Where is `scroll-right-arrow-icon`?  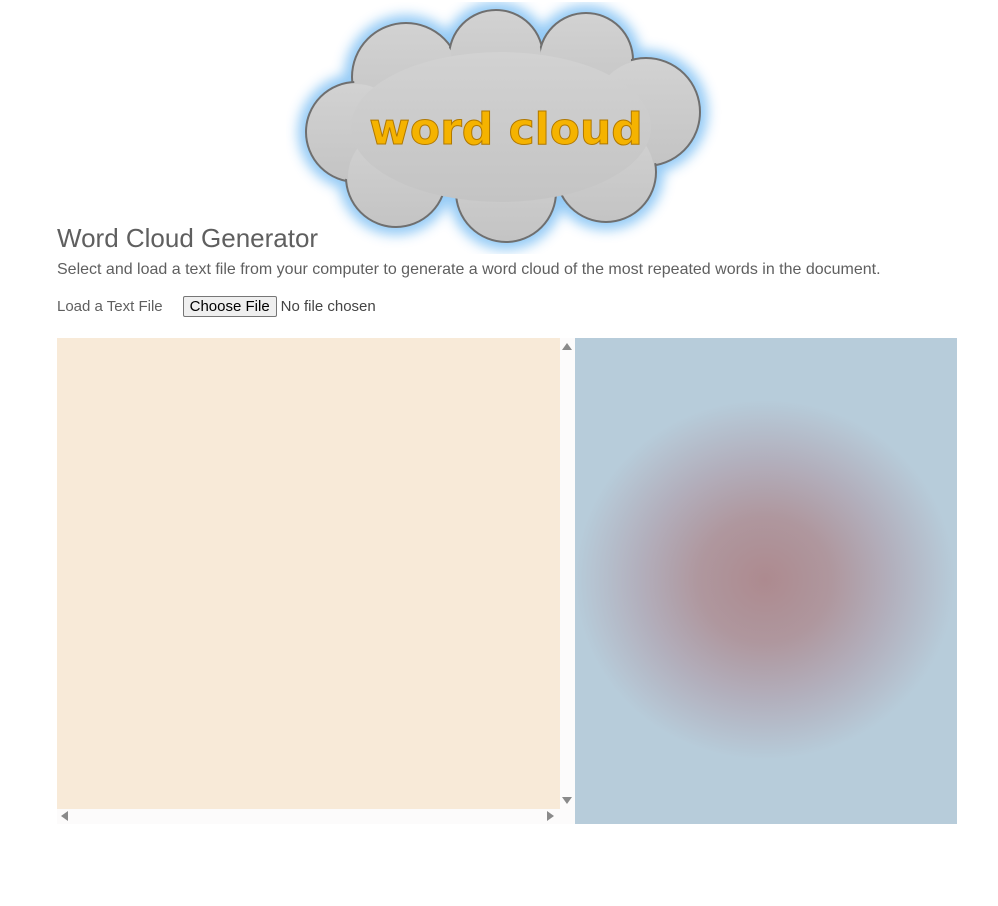 scroll-right-arrow-icon is located at coordinates (550, 816).